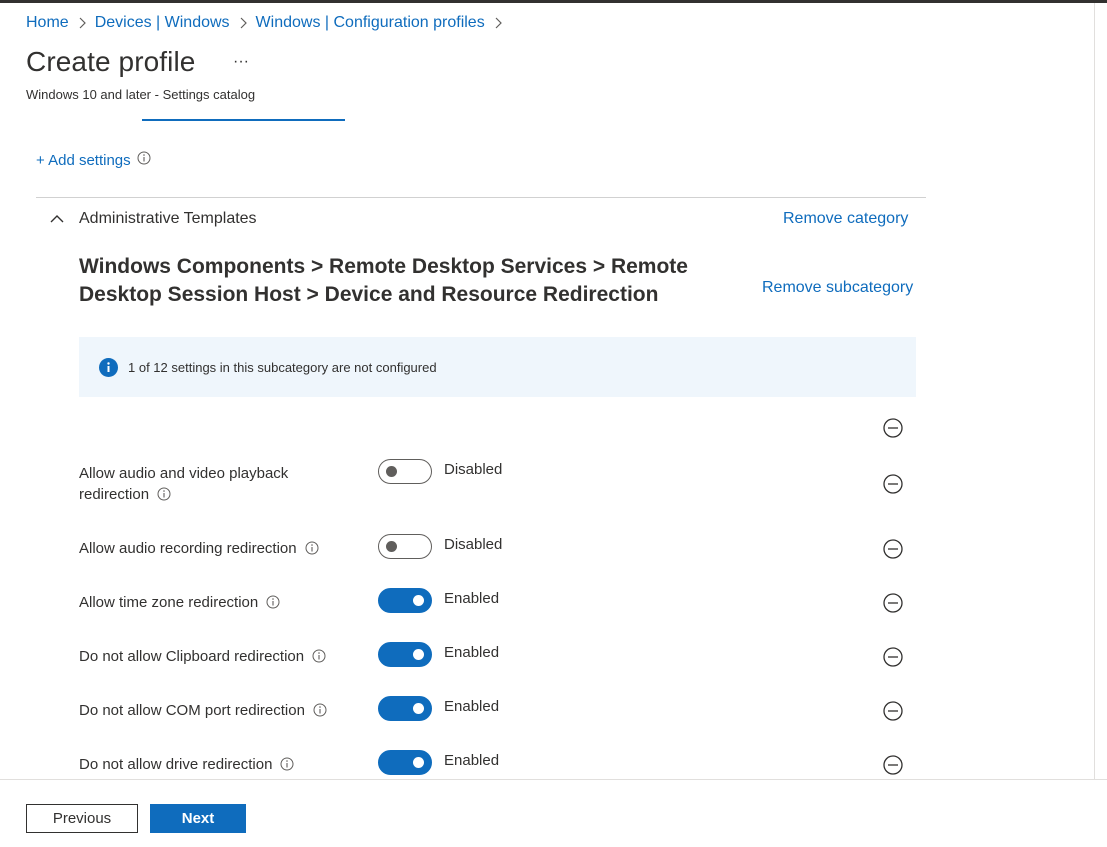 The height and width of the screenshot is (847, 1107). Describe the element at coordinates (162, 23) in the screenshot. I see `breadcrumb-devices-windows: Devices | Windows` at that location.